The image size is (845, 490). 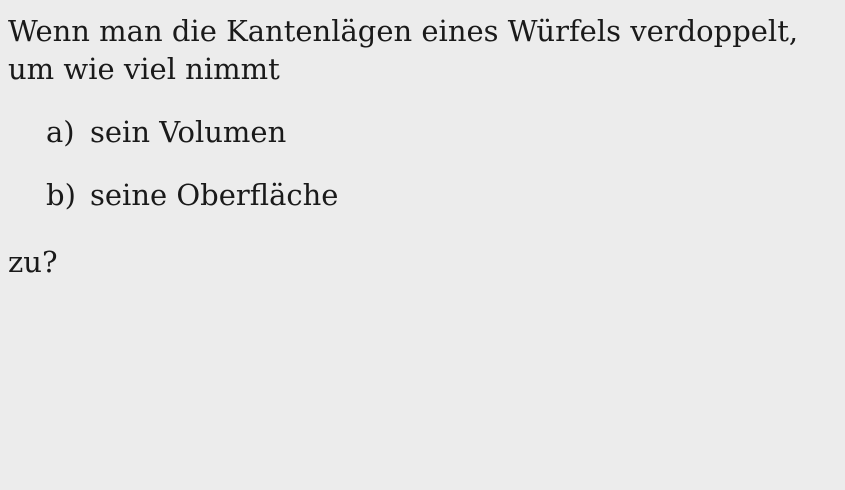 I want to click on list-item-text: seine Oberfläche, so click(x=214, y=195).